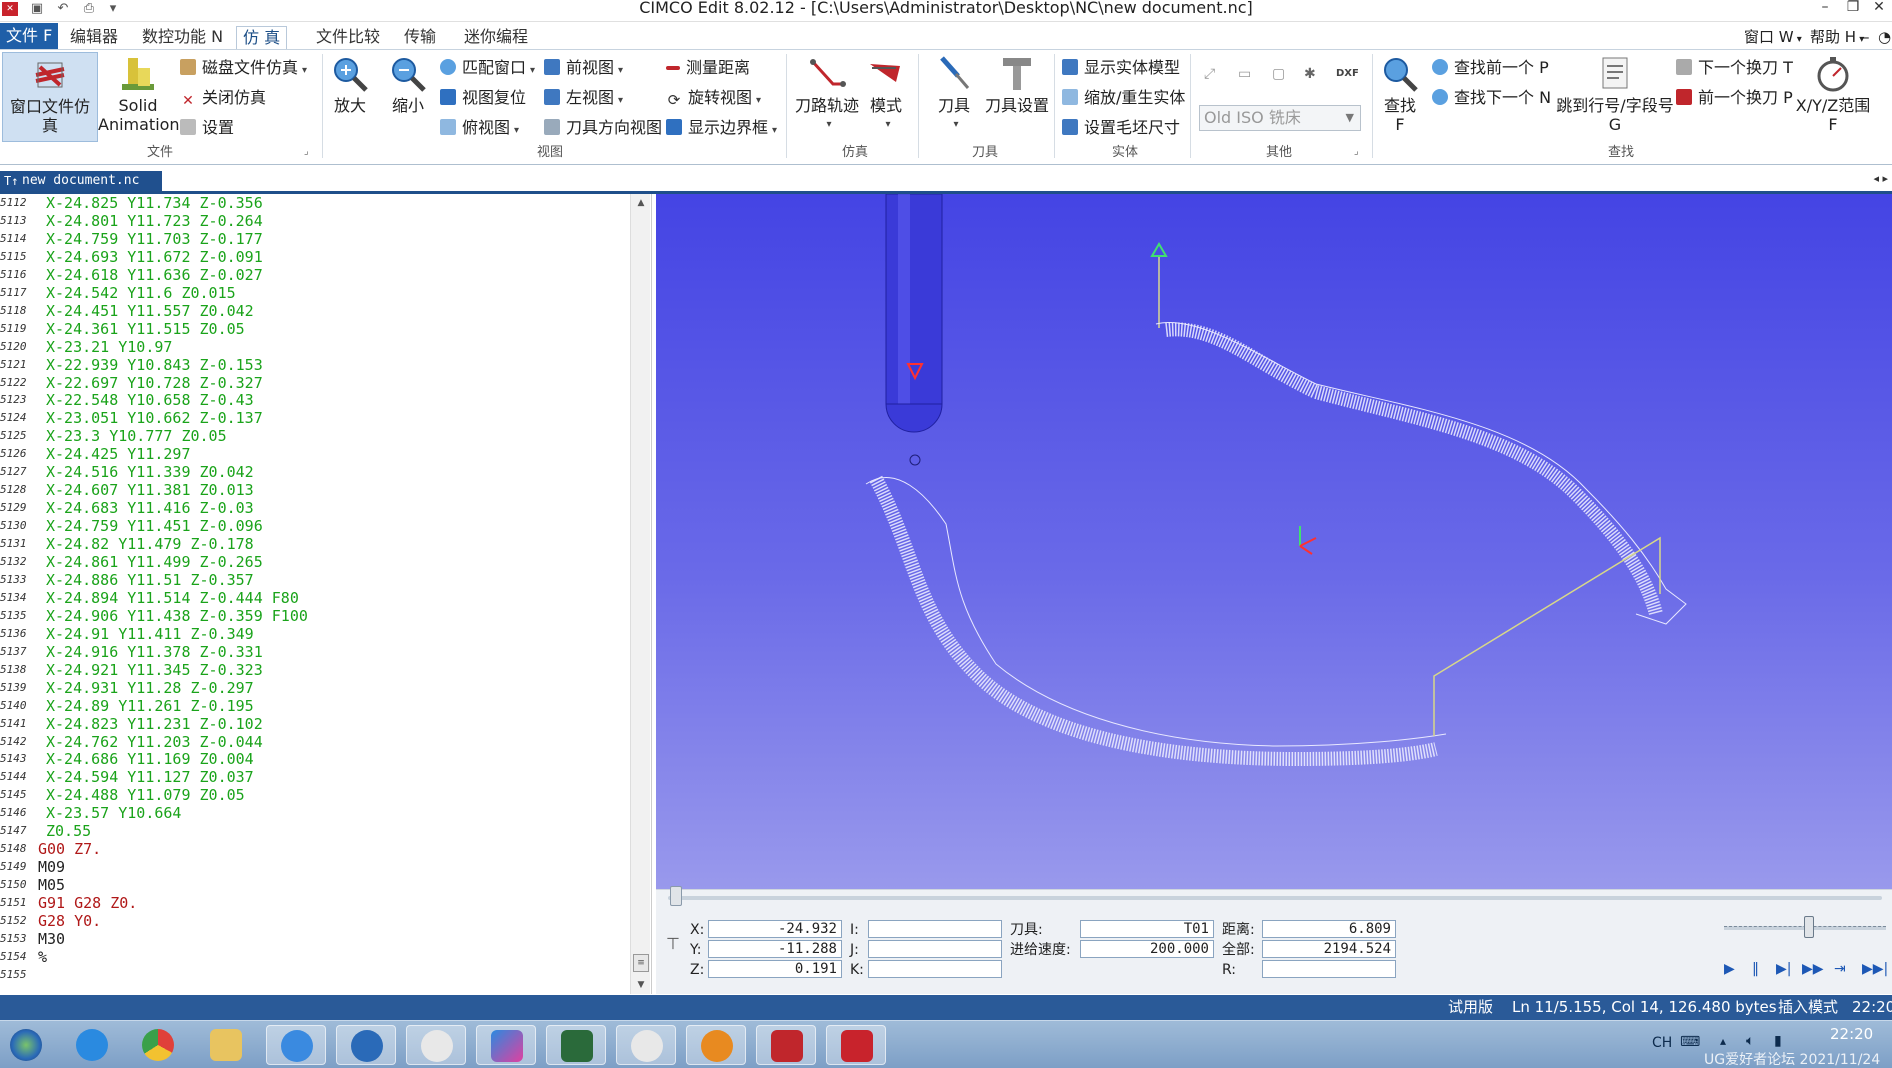 This screenshot has width=1892, height=1068. I want to click on rescale-solid-button: 缩放/重生实体, so click(1123, 98).